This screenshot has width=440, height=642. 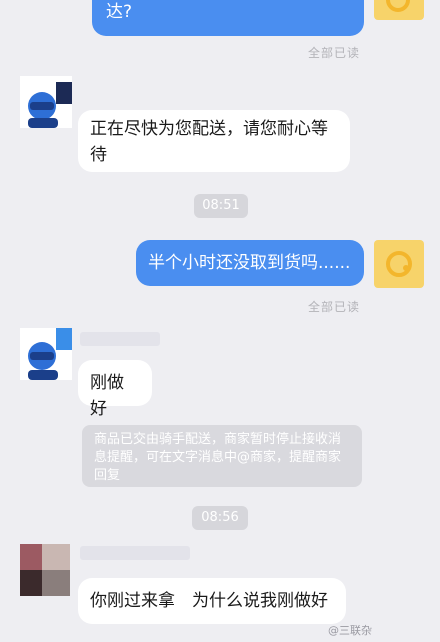 What do you see at coordinates (220, 518) in the screenshot?
I see `timestamp: 08:56` at bounding box center [220, 518].